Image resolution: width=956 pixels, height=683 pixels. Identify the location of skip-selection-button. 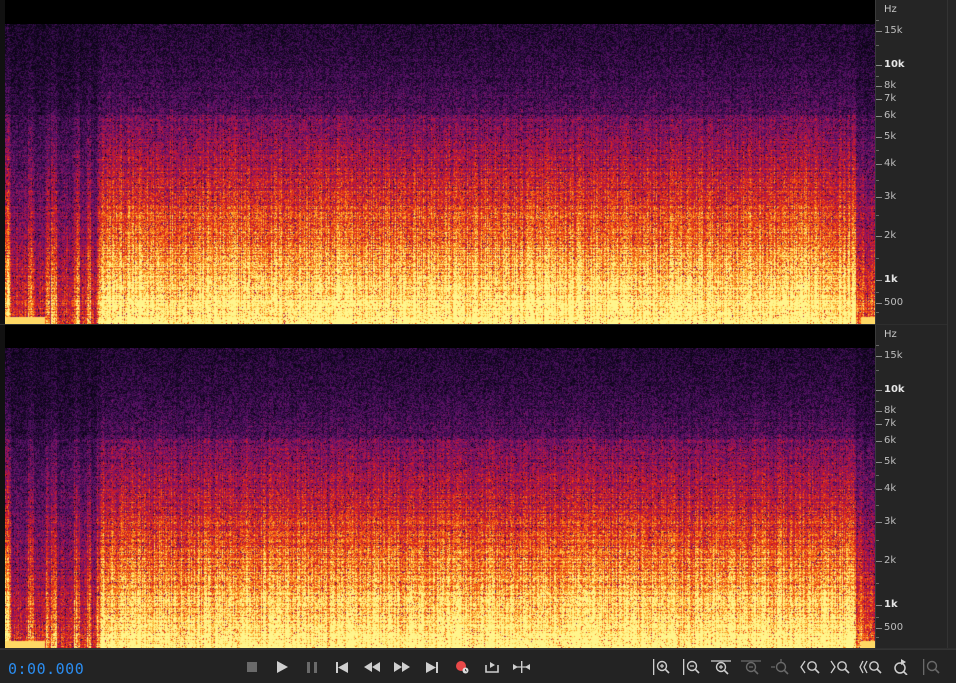
(522, 667).